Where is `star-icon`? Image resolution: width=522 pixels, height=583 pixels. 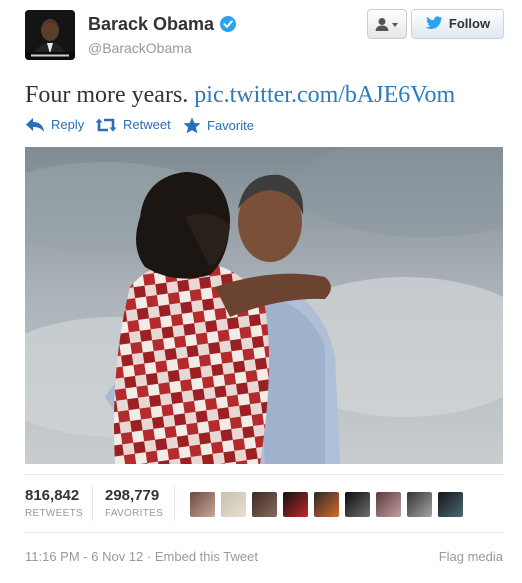
star-icon is located at coordinates (192, 125).